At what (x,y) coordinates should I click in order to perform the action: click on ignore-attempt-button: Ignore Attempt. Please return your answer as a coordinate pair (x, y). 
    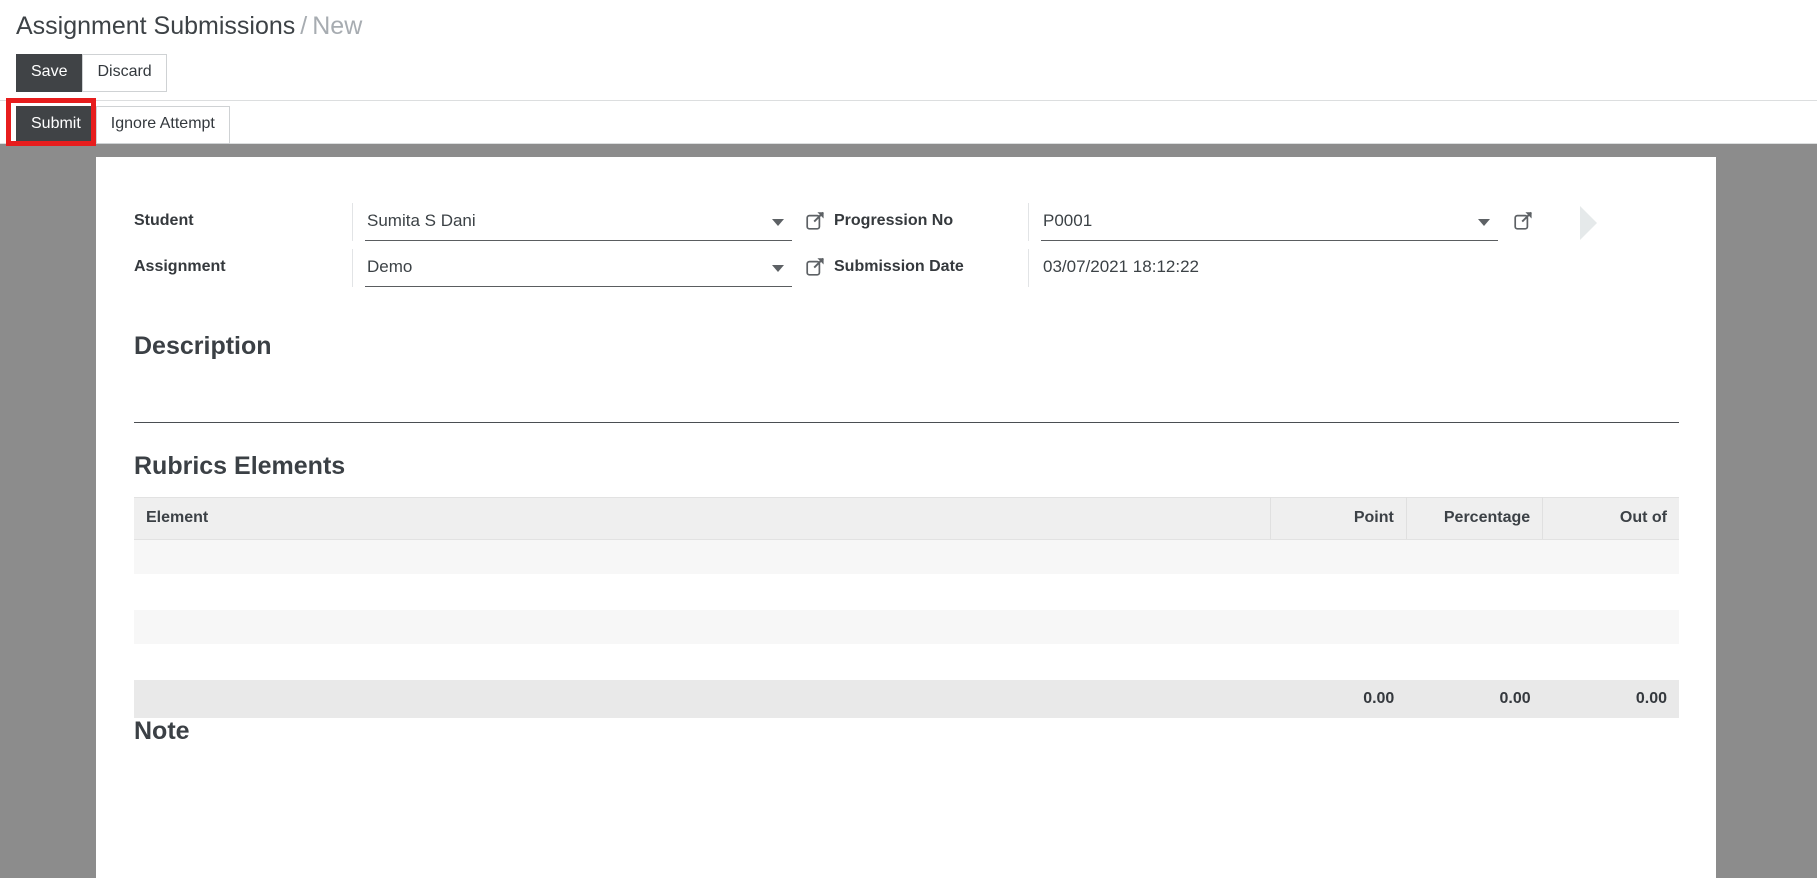
    Looking at the image, I should click on (162, 125).